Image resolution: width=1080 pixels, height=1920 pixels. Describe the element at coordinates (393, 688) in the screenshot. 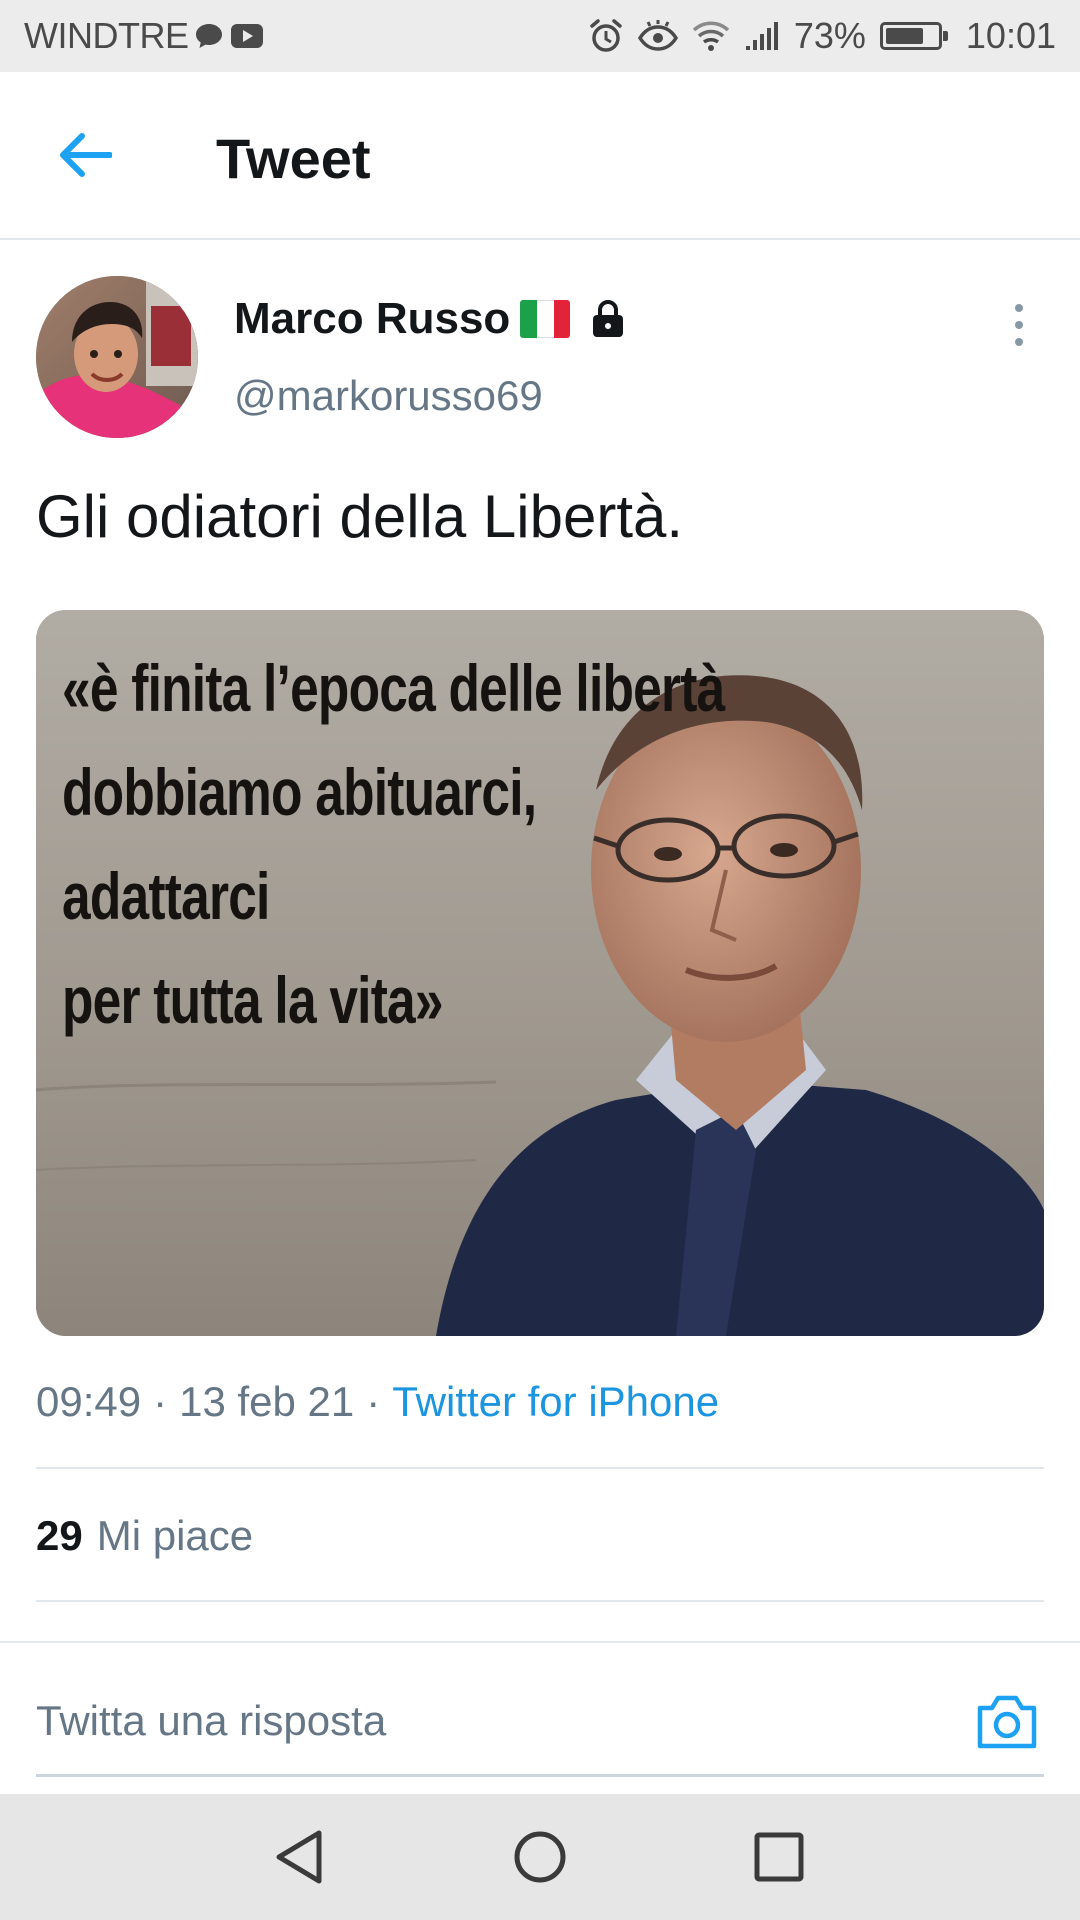

I see `media-quote-line: «è finita l’epoca delle libertà` at that location.